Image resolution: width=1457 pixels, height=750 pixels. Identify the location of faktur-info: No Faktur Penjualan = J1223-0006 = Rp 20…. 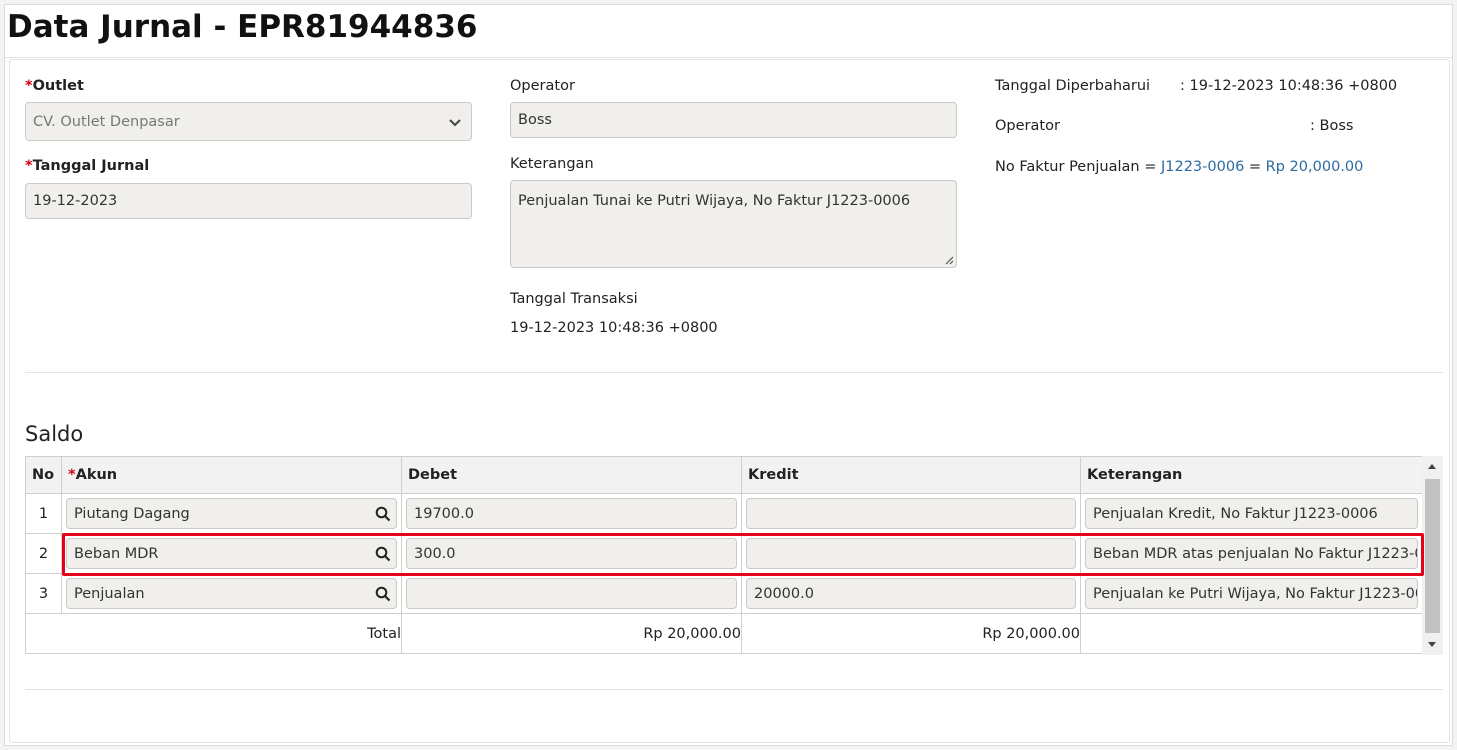
(1179, 167).